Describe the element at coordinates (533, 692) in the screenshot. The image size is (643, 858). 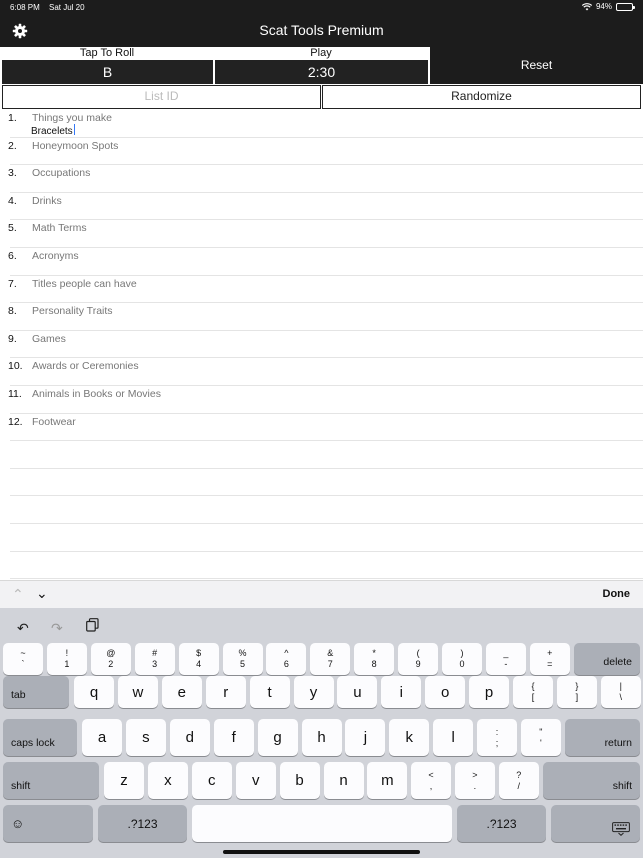
I see `key: {[` at that location.